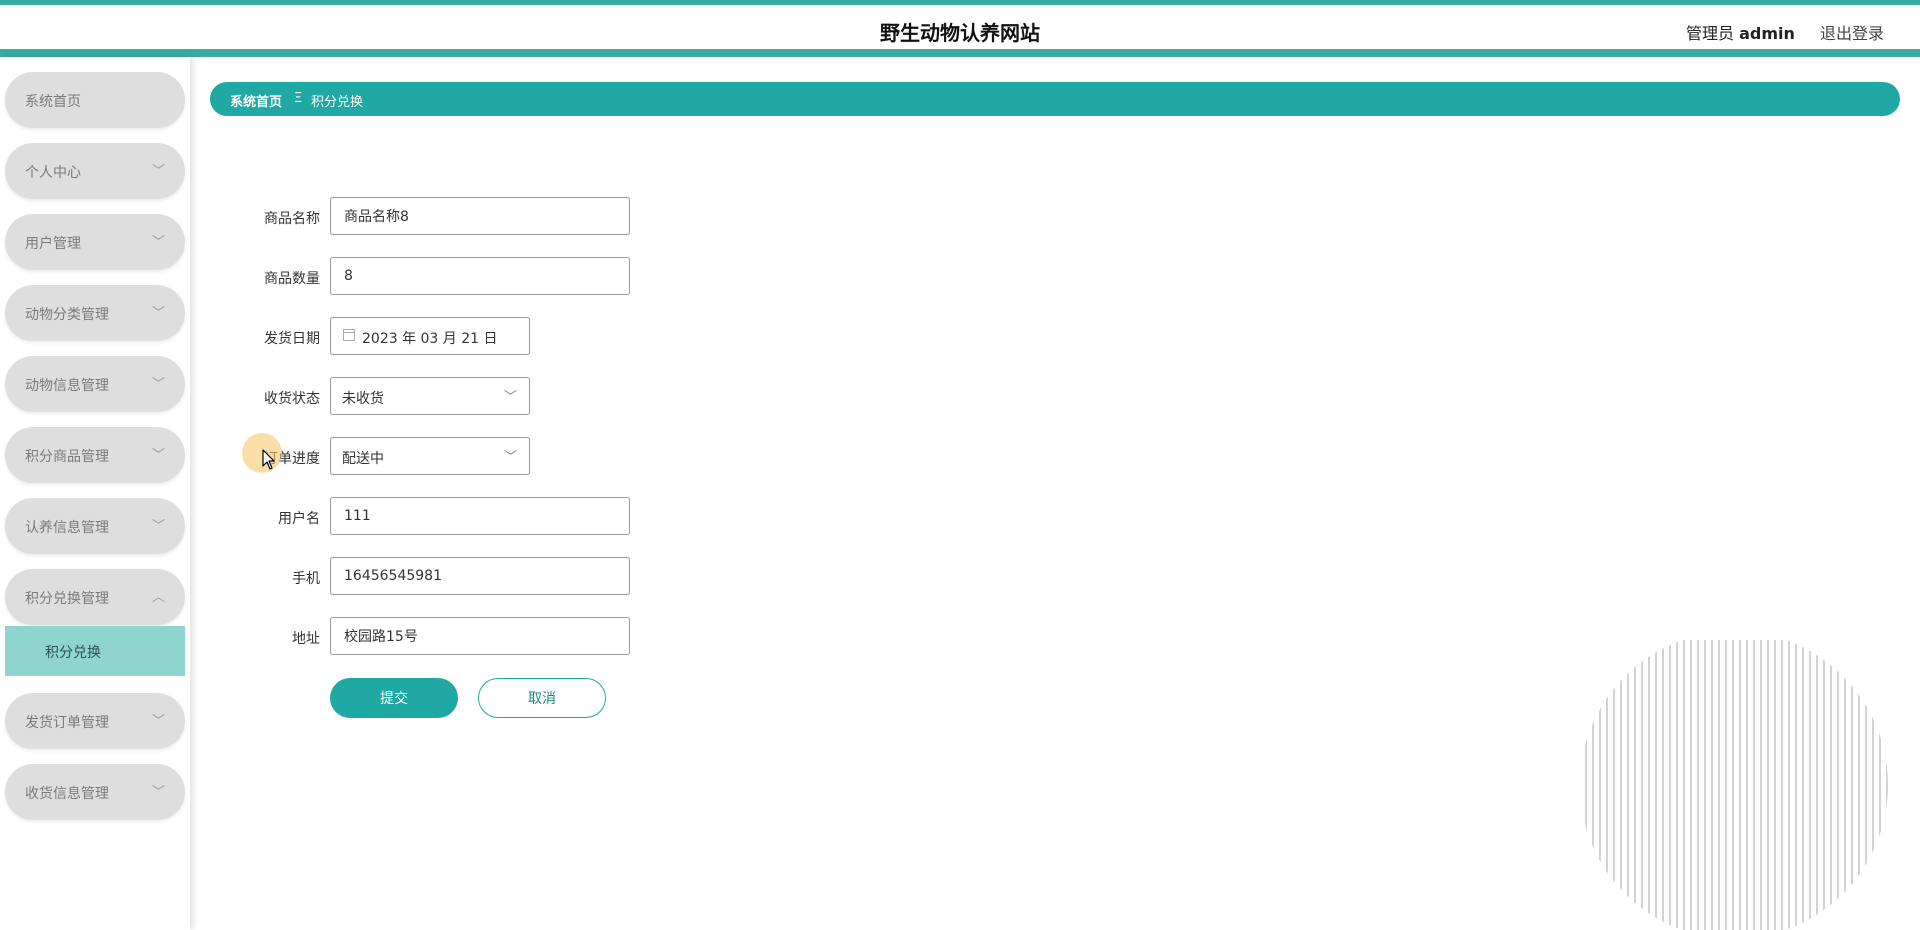  Describe the element at coordinates (1767, 33) in the screenshot. I see `user-name: admin` at that location.